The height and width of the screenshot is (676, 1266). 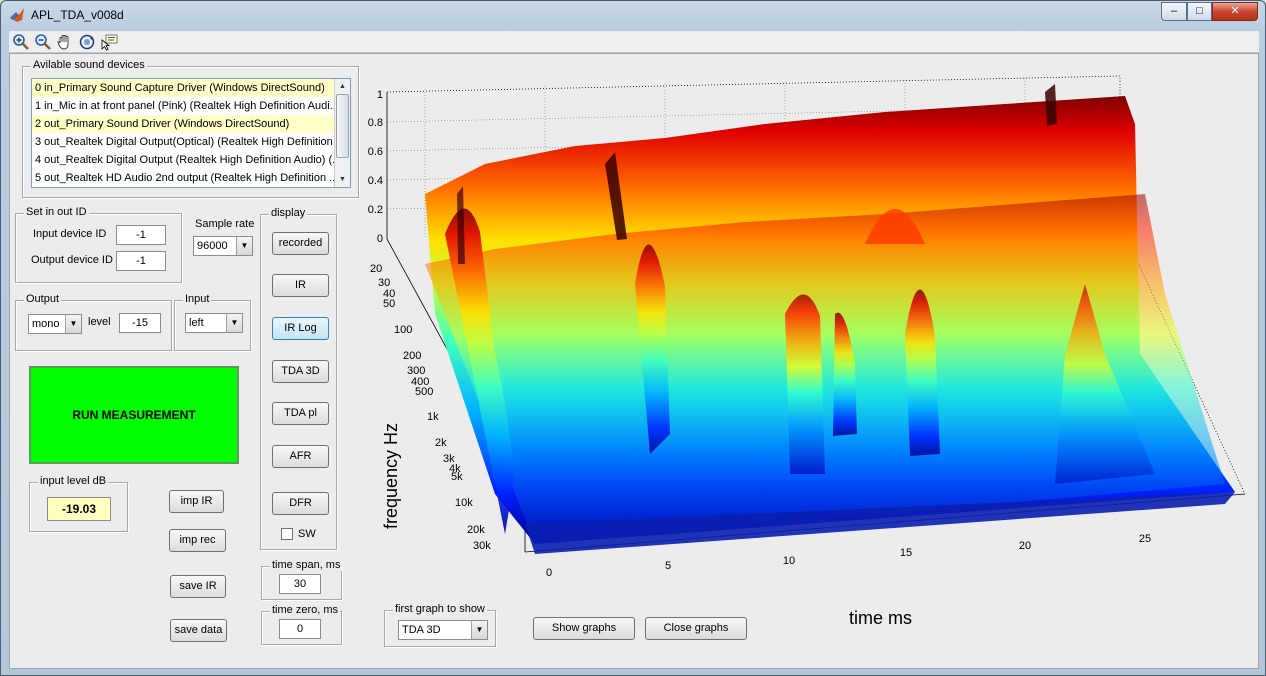 I want to click on time-zero-field: 0, so click(x=300, y=629).